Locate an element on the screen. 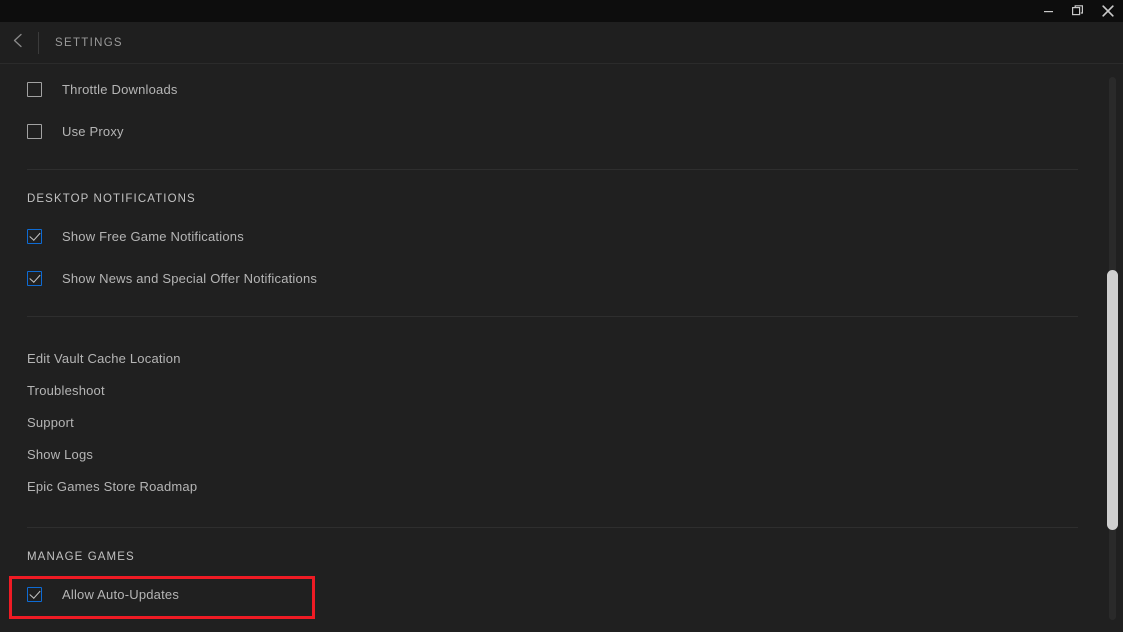 The image size is (1123, 632). close-icon is located at coordinates (1108, 11).